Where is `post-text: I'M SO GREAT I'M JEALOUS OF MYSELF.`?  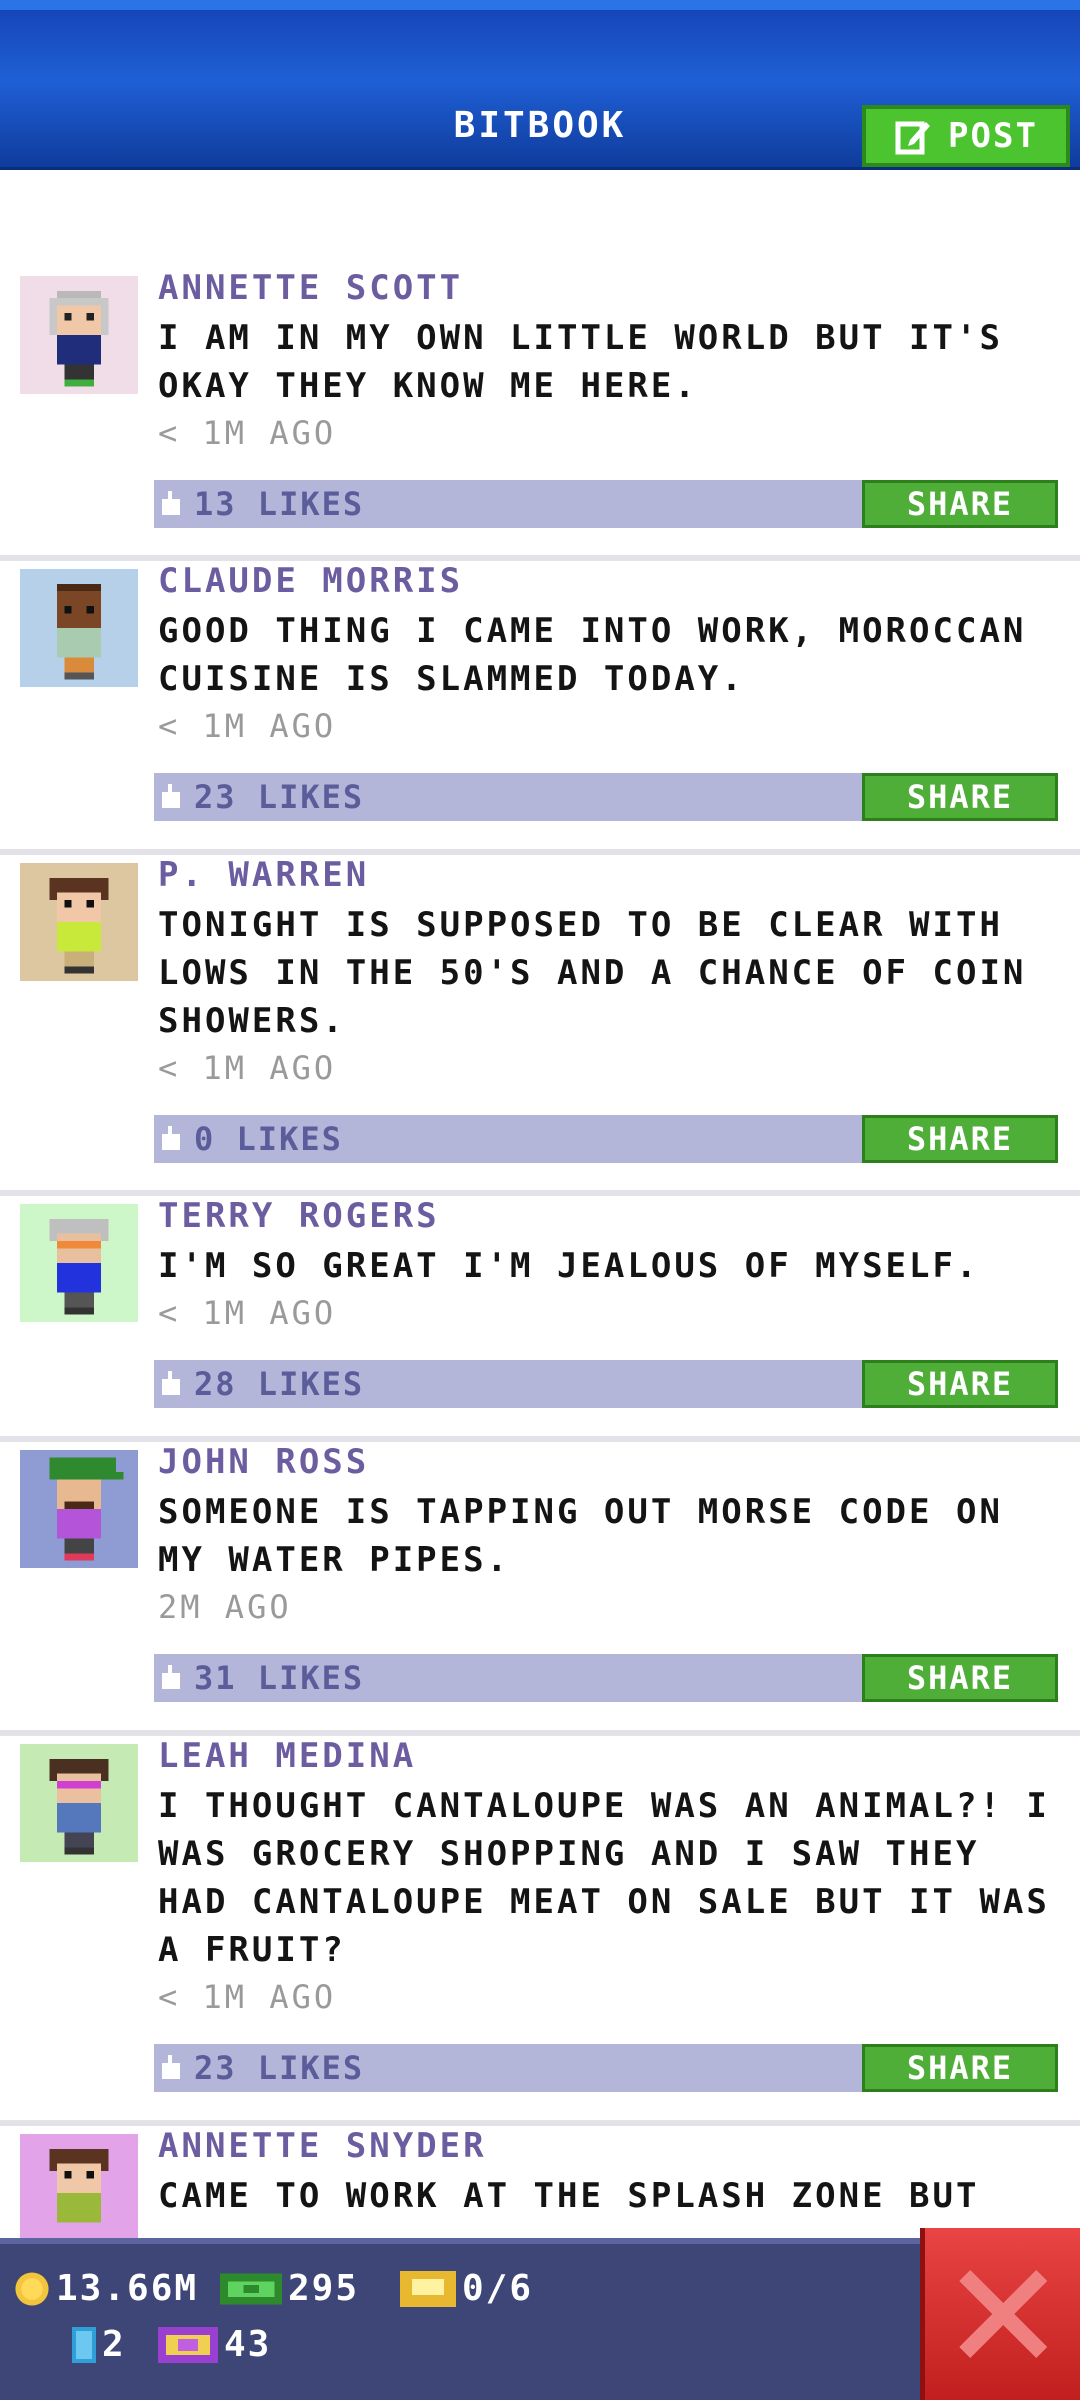
post-text: I'M SO GREAT I'M JEALOUS OF MYSELF. is located at coordinates (569, 1266).